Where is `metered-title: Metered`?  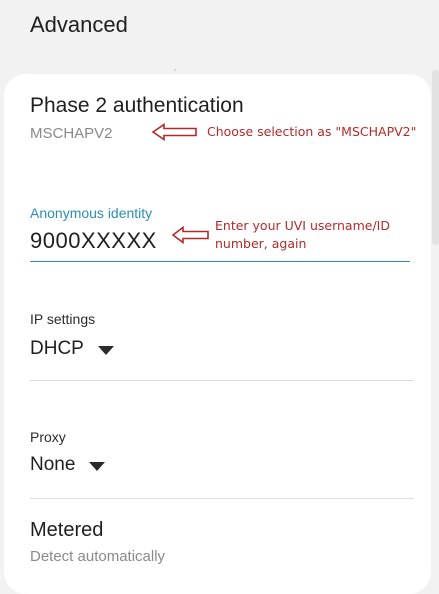 metered-title: Metered is located at coordinates (67, 530).